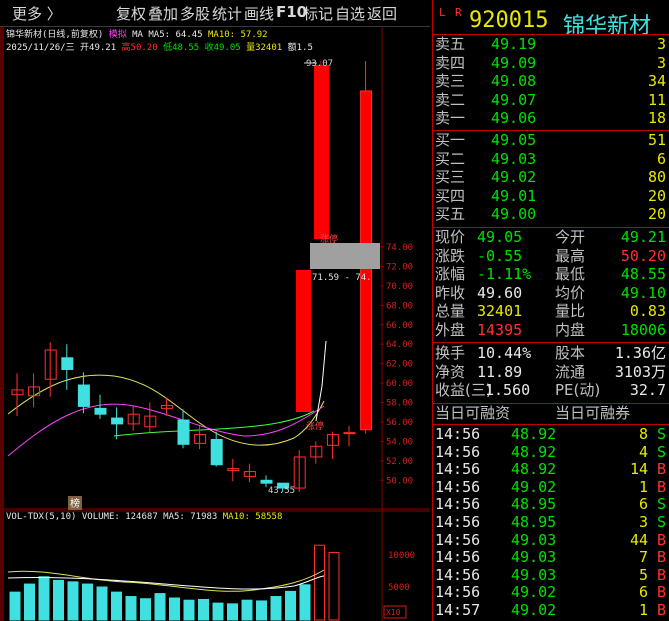 This screenshot has width=669, height=621. What do you see at coordinates (514, 99) in the screenshot?
I see `ask-price: 49.07` at bounding box center [514, 99].